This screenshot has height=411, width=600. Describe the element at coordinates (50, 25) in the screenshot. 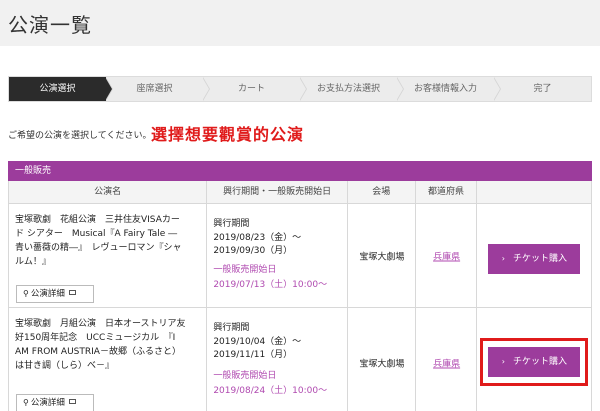

I see `page-title: 公演一覧` at that location.